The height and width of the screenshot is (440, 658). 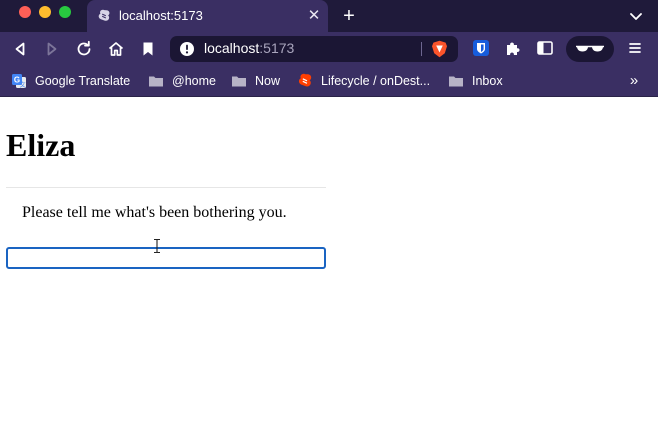 What do you see at coordinates (83, 81) in the screenshot?
I see `bookmark-label: Google Translate` at bounding box center [83, 81].